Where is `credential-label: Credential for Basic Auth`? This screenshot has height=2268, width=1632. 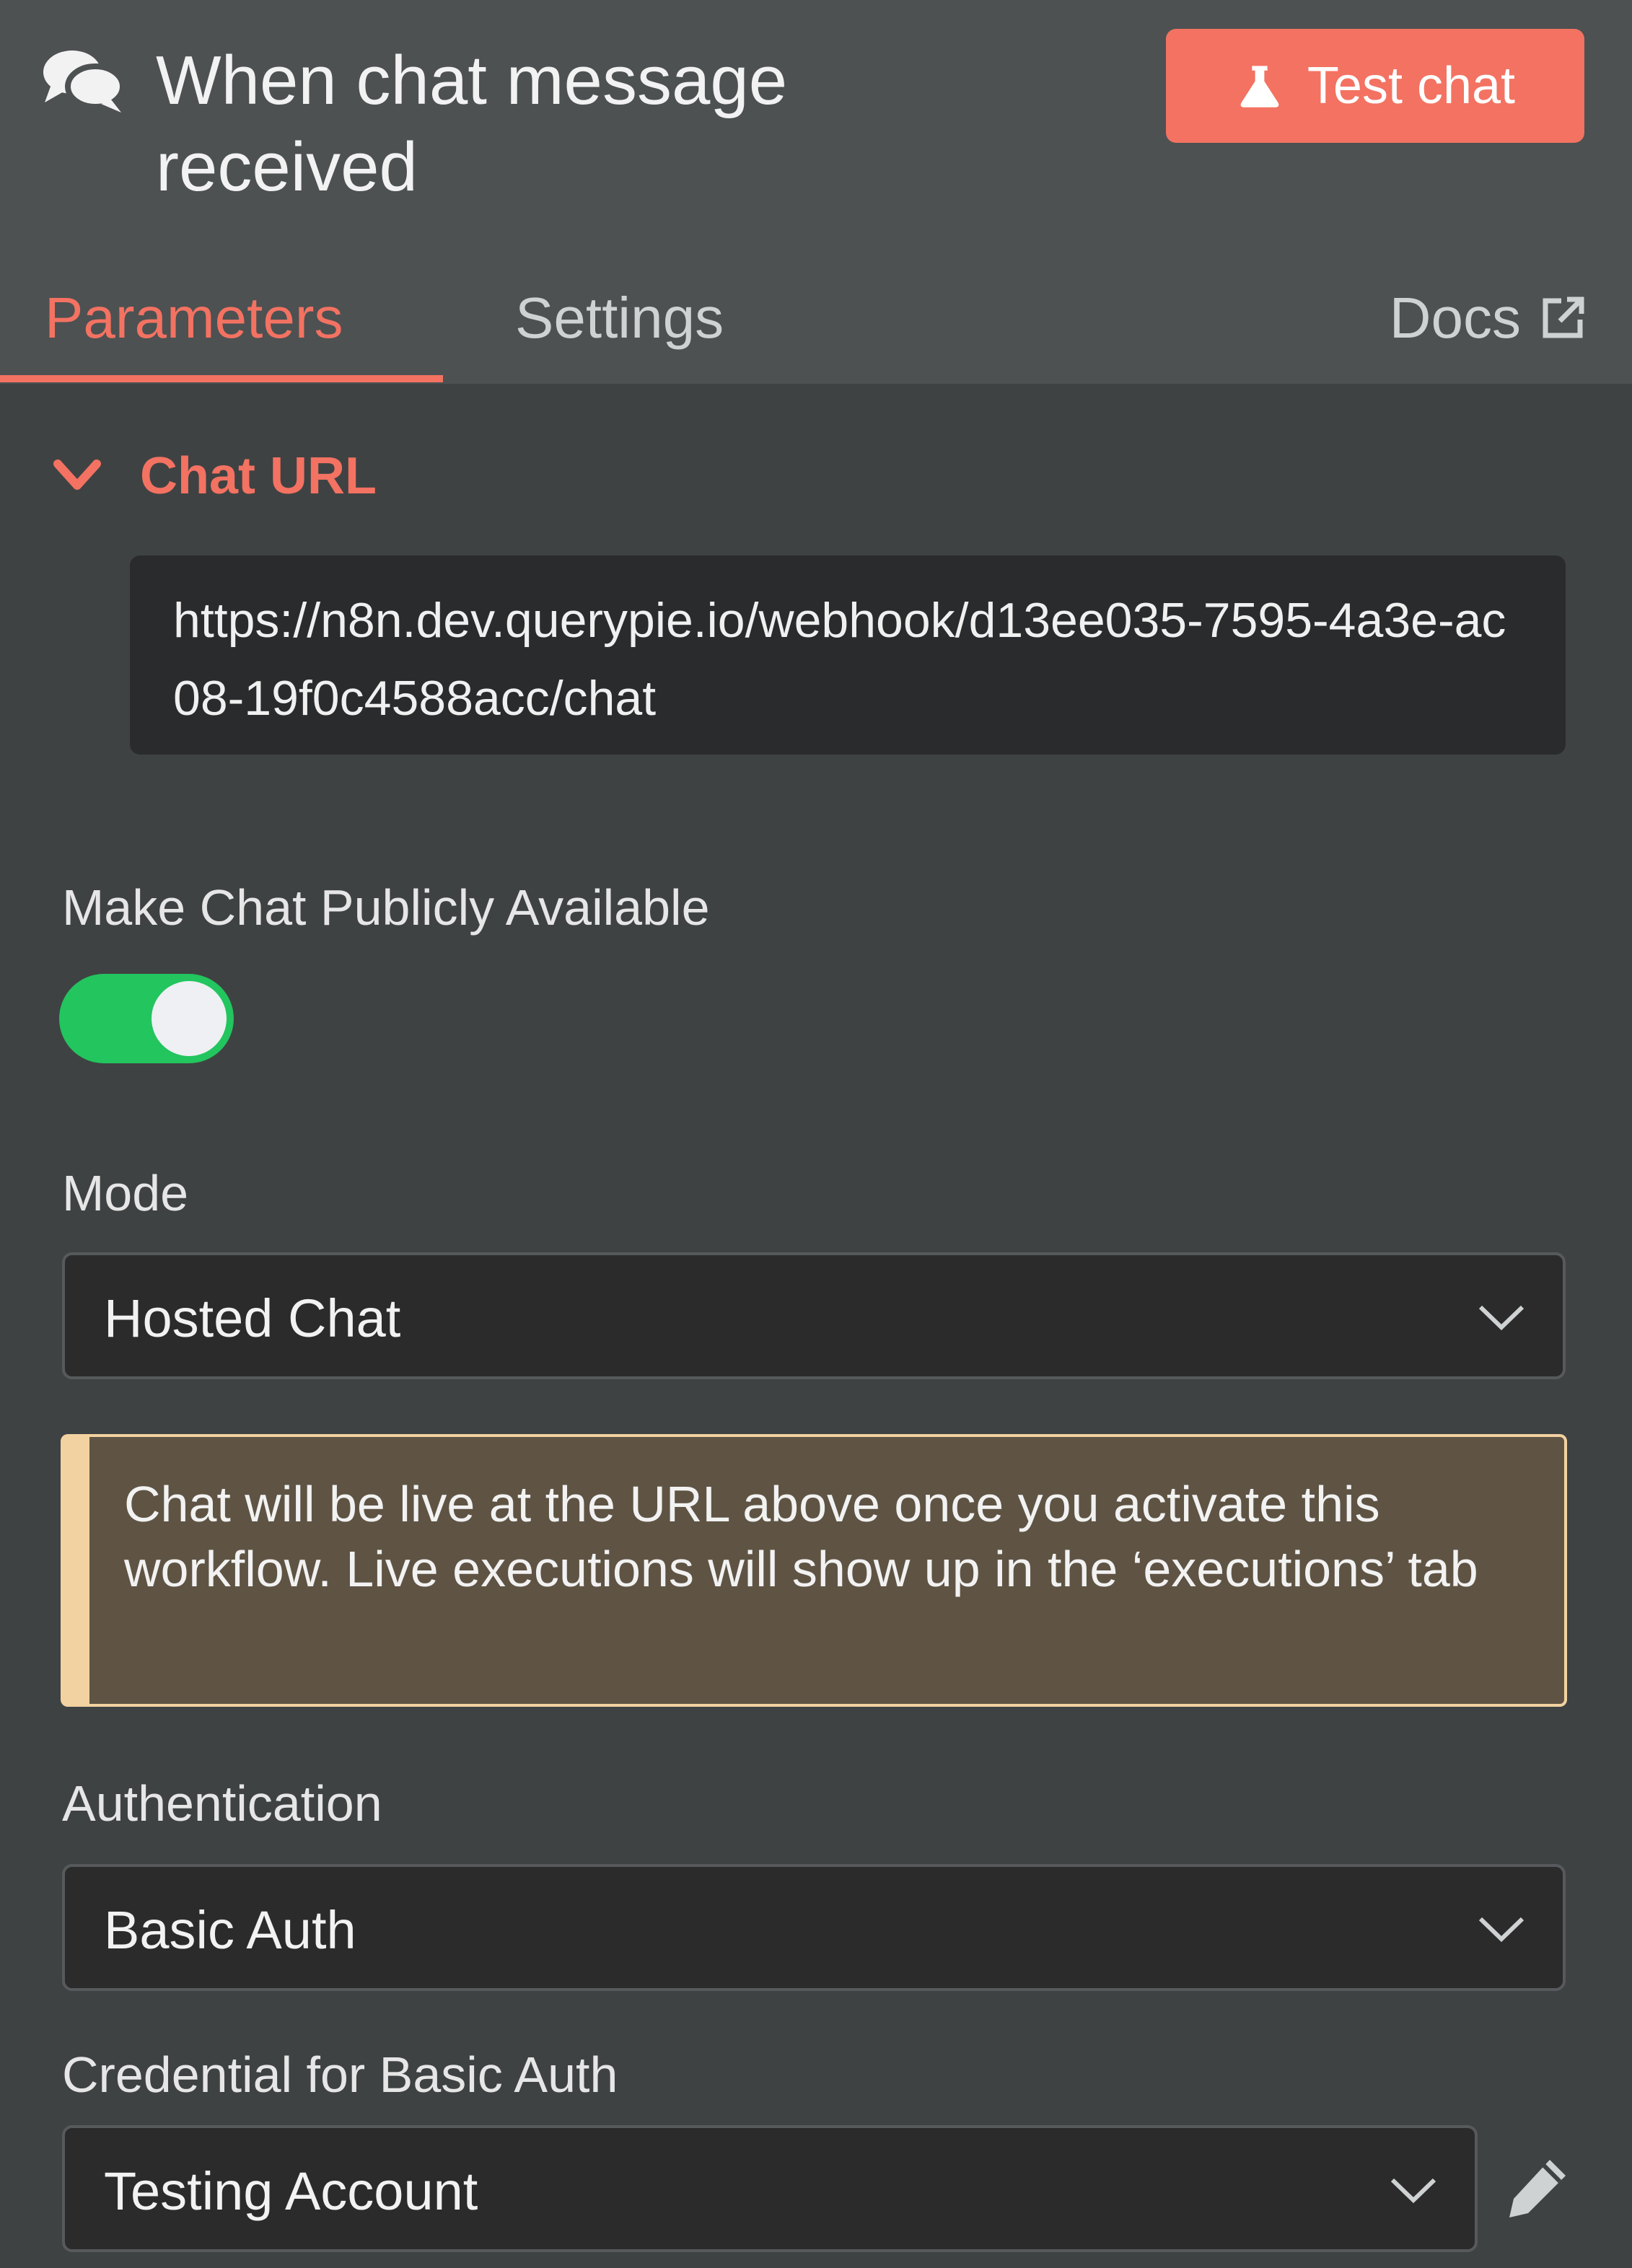 credential-label: Credential for Basic Auth is located at coordinates (340, 2075).